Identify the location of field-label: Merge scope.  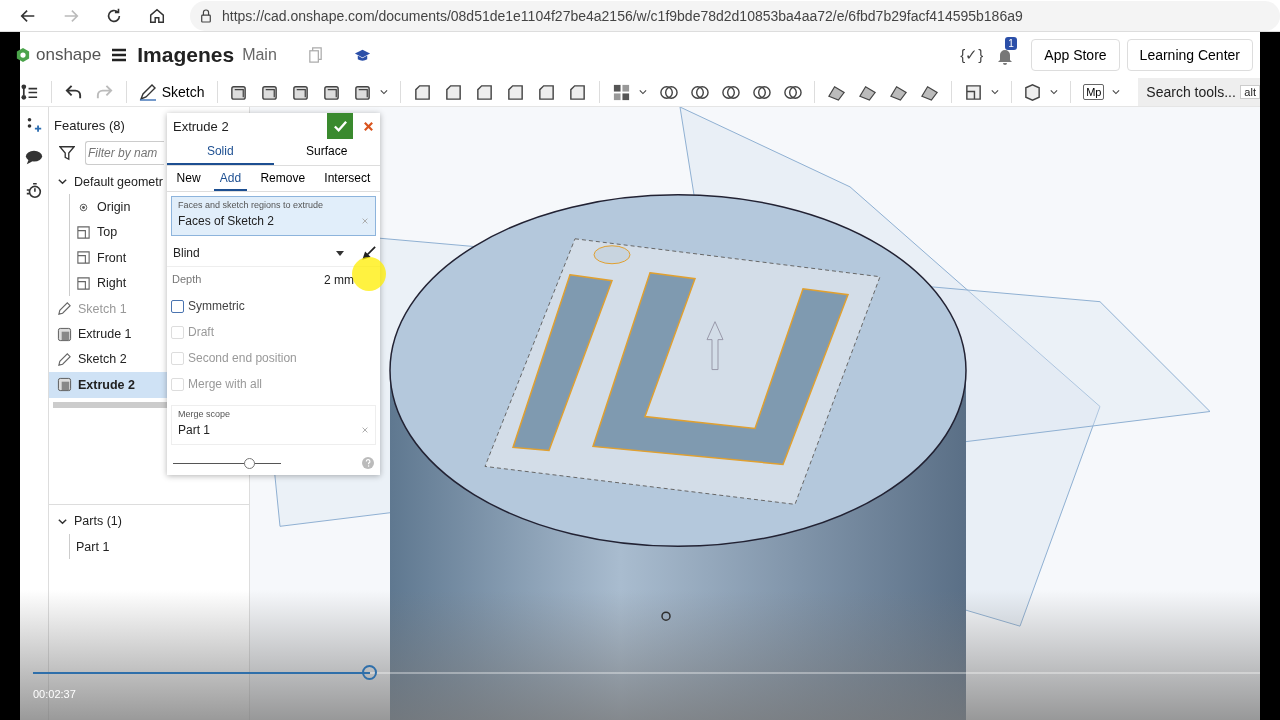
(205, 414).